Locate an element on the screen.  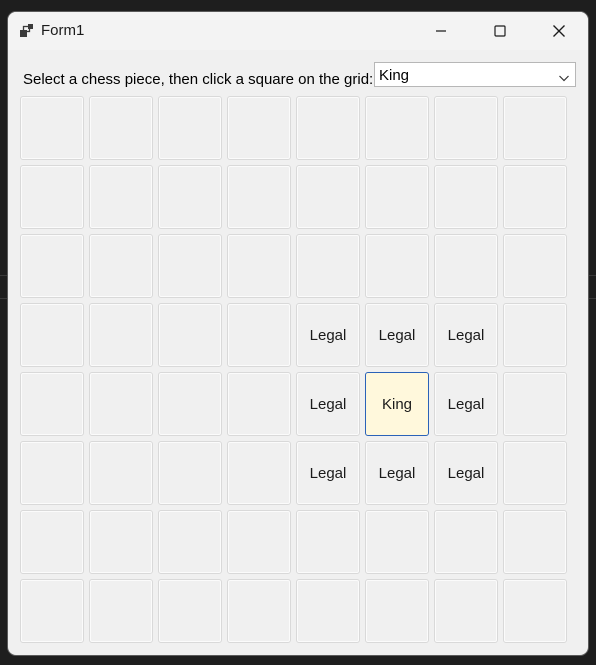
minimize-button is located at coordinates (441, 31).